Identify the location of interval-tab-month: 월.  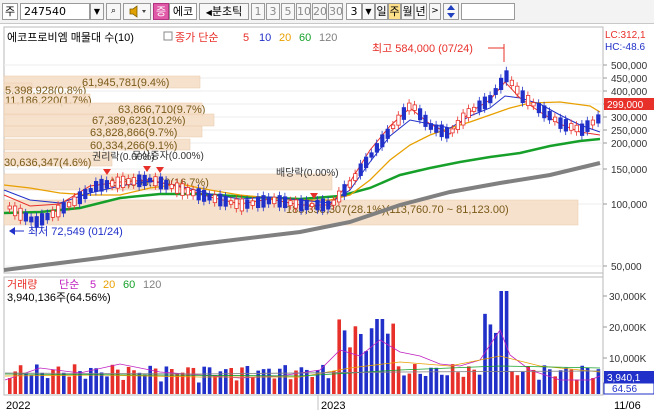
(407, 11).